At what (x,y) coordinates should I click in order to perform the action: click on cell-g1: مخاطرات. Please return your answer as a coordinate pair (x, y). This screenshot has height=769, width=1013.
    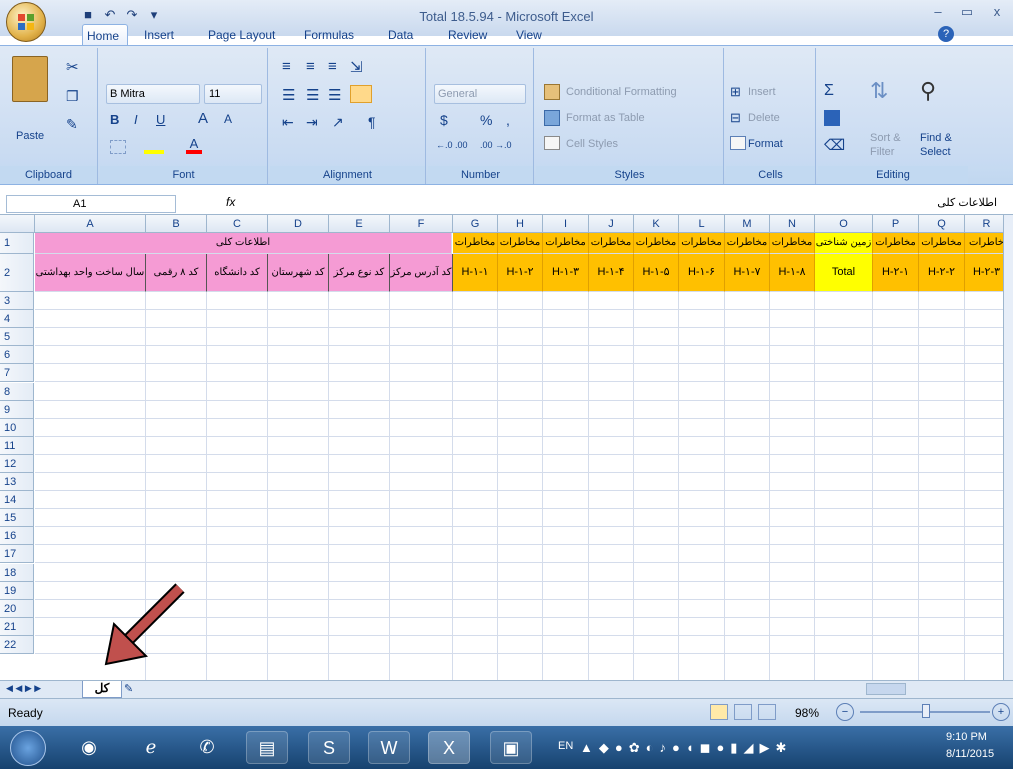
    Looking at the image, I should click on (475, 243).